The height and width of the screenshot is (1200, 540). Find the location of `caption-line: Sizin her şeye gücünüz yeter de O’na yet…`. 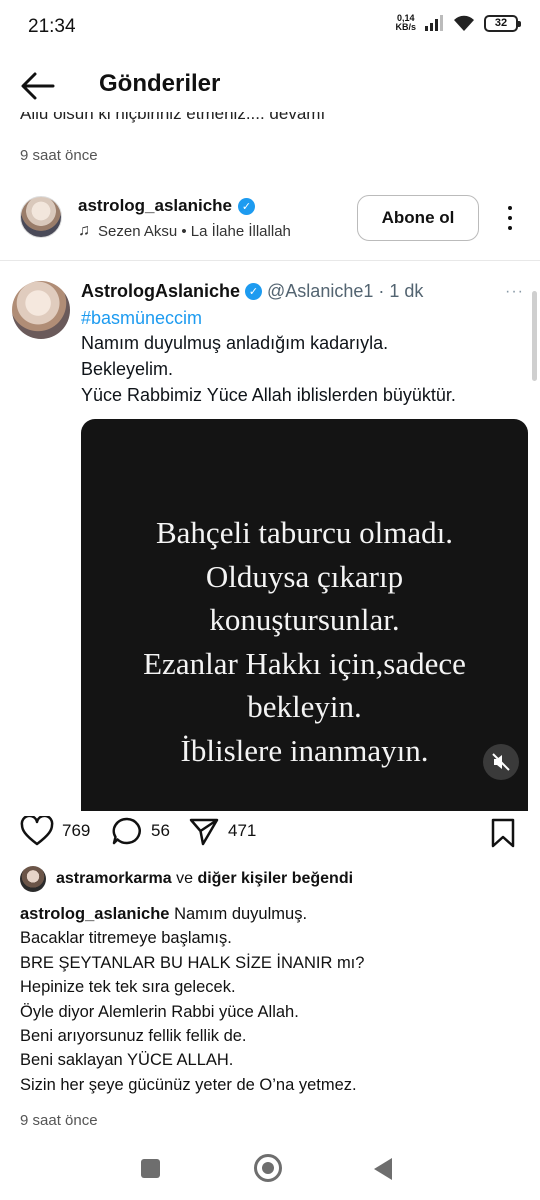

caption-line: Sizin her şeye gücünüz yeter de O’na yet… is located at coordinates (188, 1084).